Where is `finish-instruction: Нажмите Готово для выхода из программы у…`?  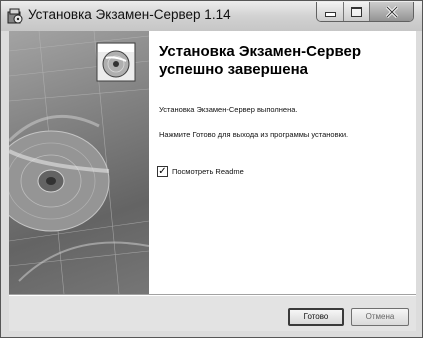
finish-instruction: Нажмите Готово для выхода из программы у… is located at coordinates (254, 134).